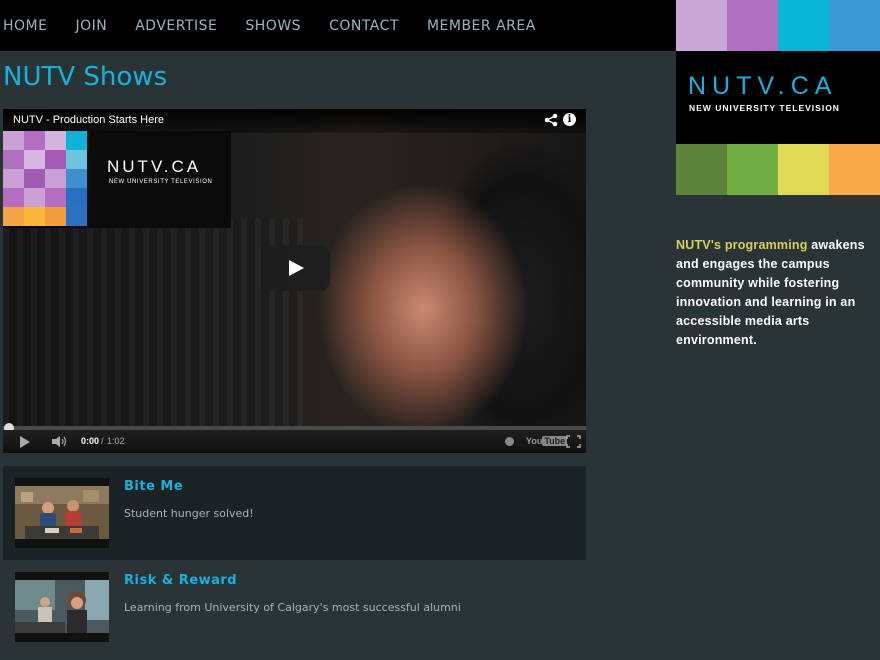 This screenshot has height=660, width=880. Describe the element at coordinates (294, 513) in the screenshot. I see `show-item-bite-me: Bite Me Student hunger solved!` at that location.